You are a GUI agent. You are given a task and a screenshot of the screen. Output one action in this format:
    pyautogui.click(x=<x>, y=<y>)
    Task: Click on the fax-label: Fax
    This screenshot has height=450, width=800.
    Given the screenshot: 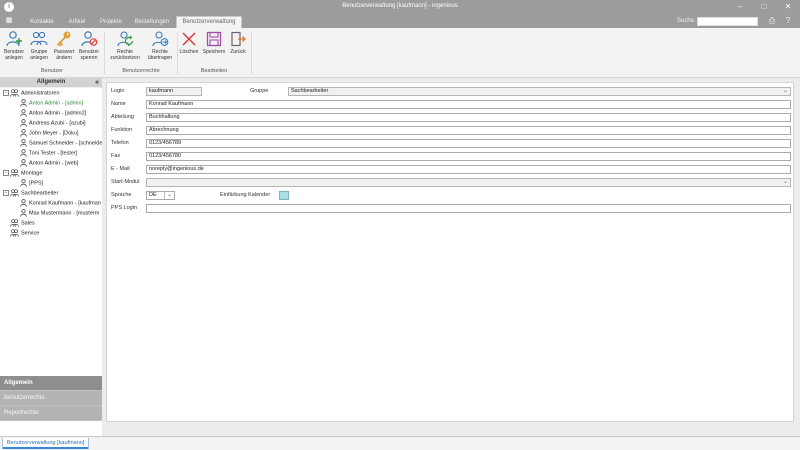 What is the action you would take?
    pyautogui.click(x=116, y=156)
    